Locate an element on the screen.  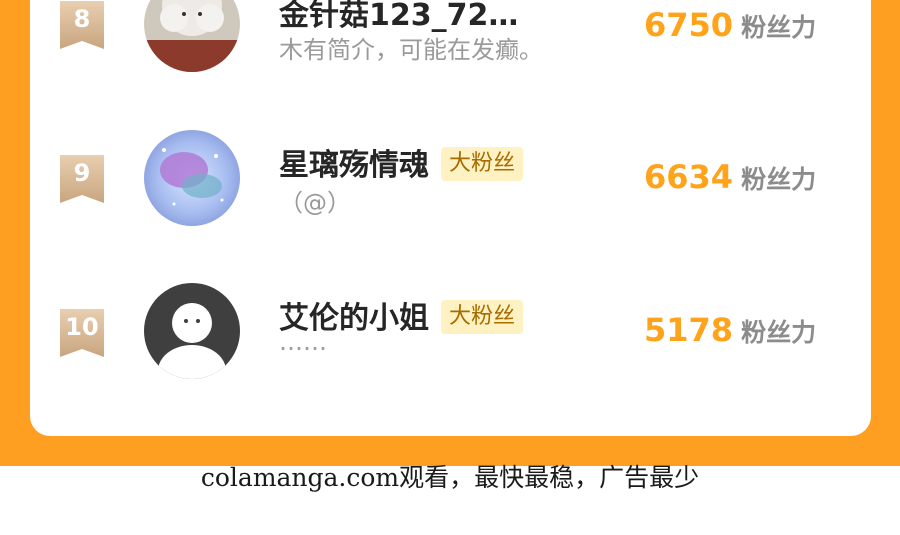
default-avatar-icon is located at coordinates (192, 331).